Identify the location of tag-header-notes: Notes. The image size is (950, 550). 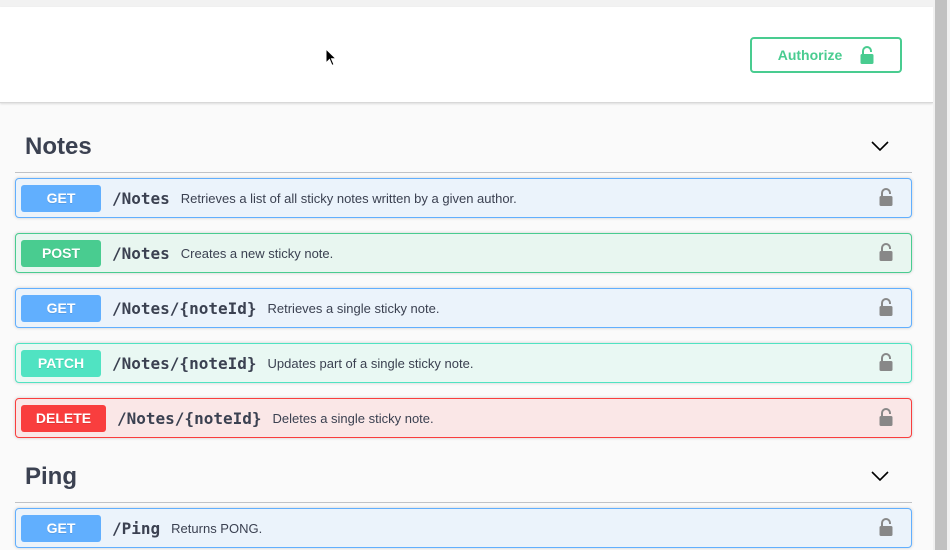
(463, 147).